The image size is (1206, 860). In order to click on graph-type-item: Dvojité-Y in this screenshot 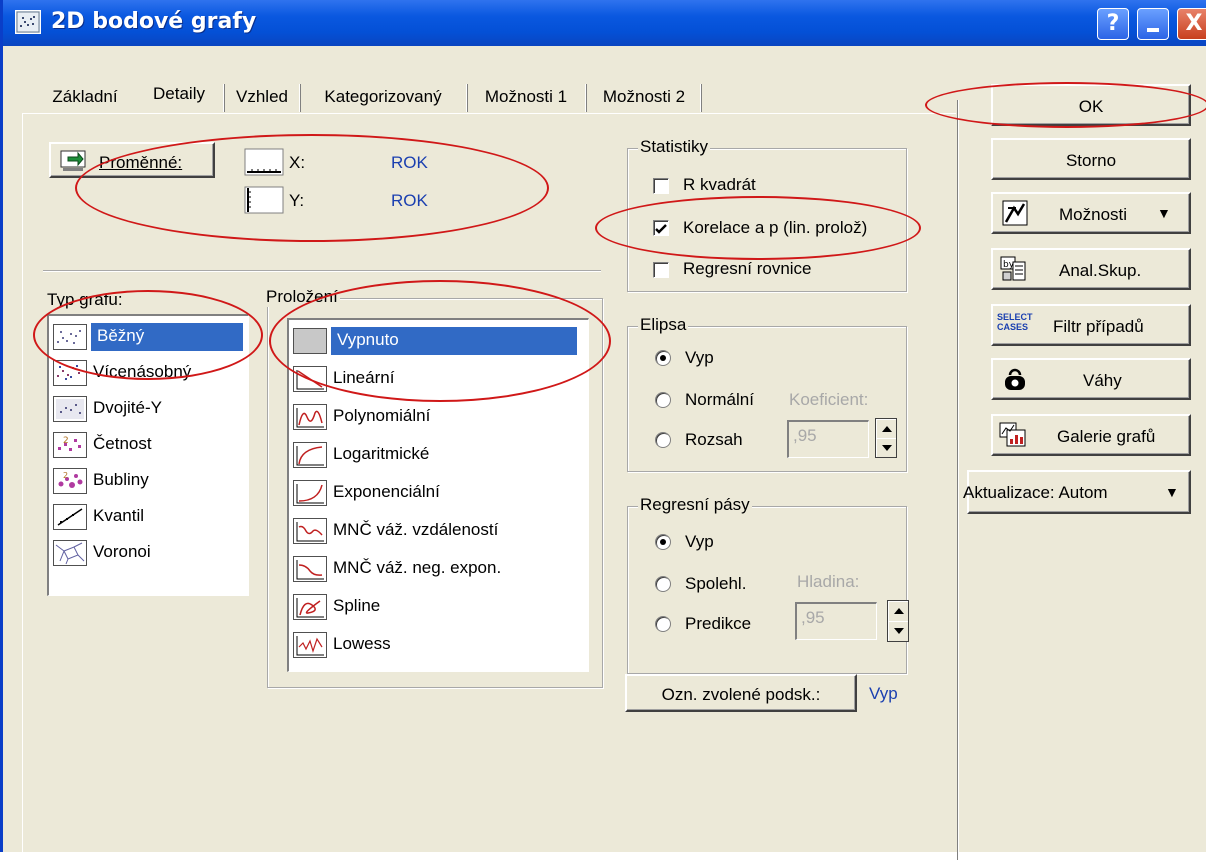, I will do `click(148, 409)`.